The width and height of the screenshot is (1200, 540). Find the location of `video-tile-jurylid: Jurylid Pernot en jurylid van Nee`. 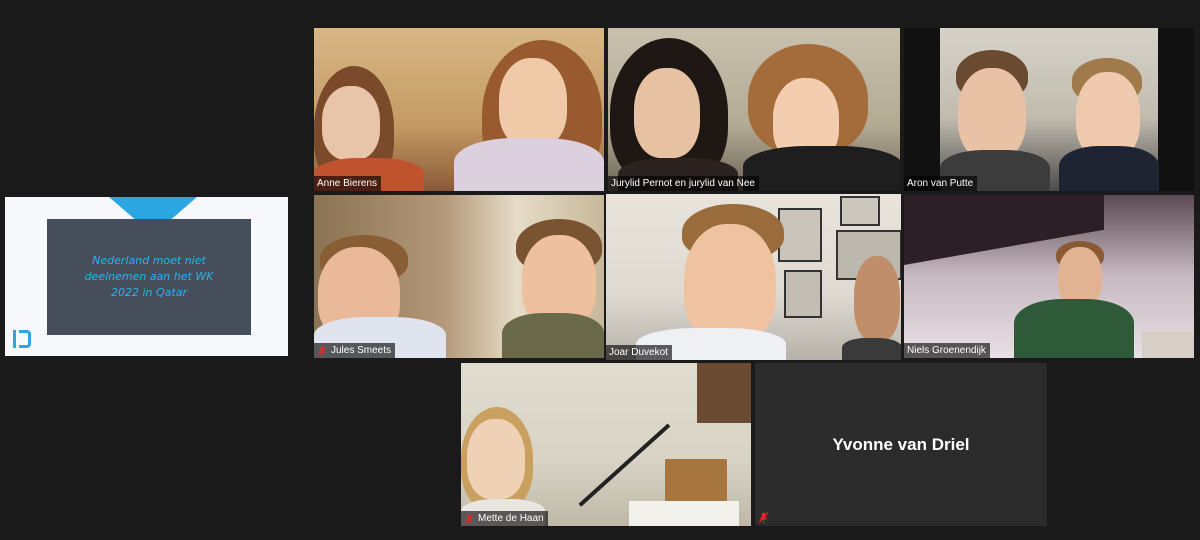

video-tile-jurylid: Jurylid Pernot en jurylid van Nee is located at coordinates (754, 109).